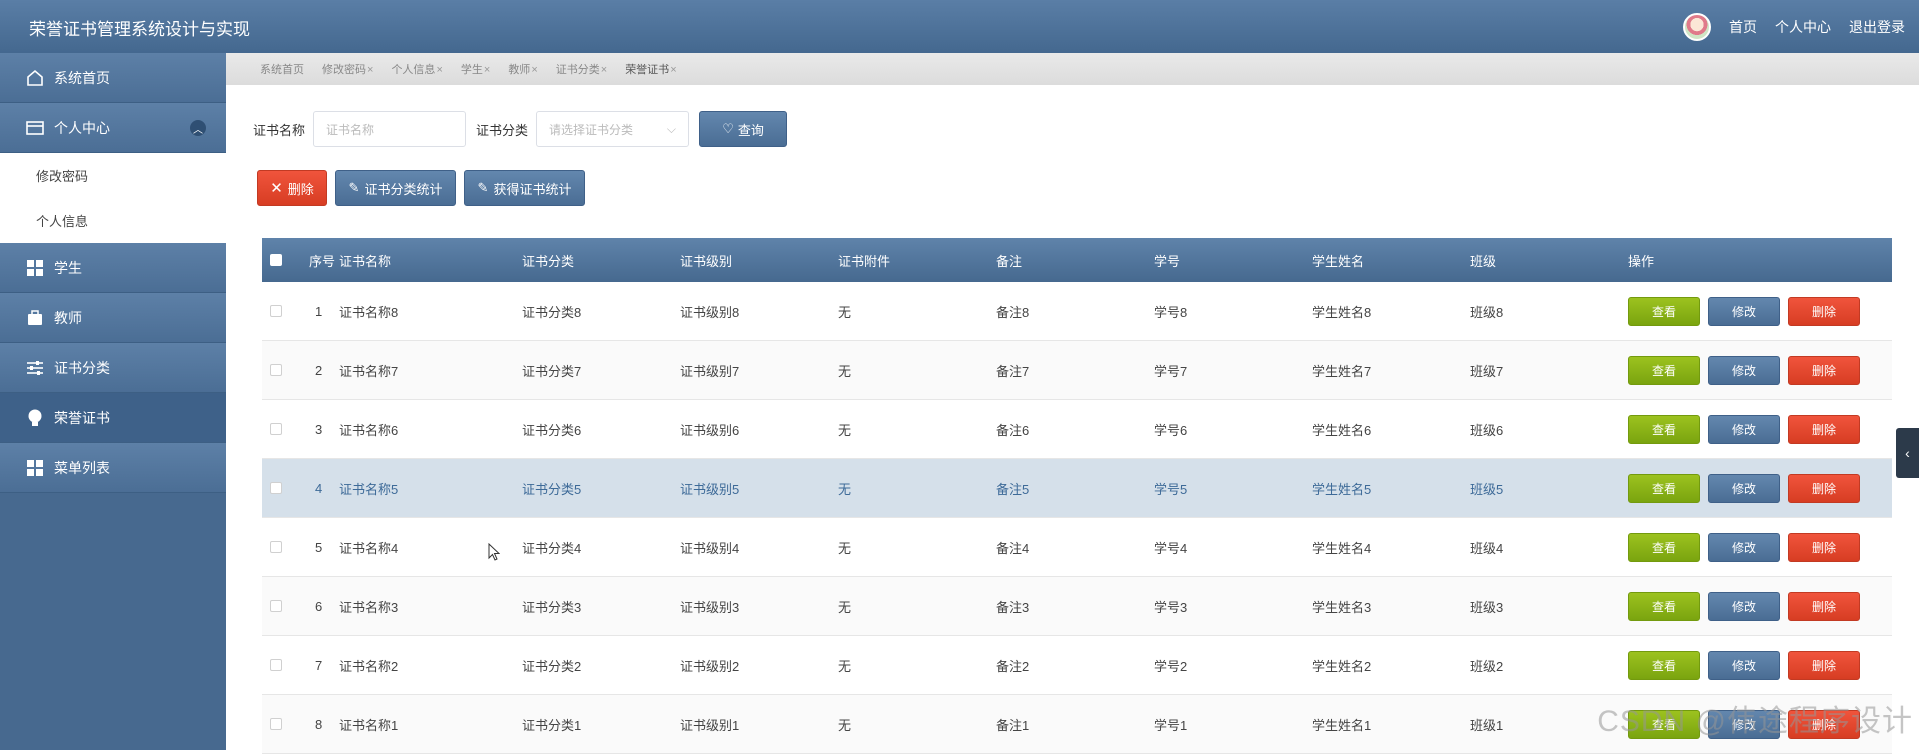 This screenshot has width=1919, height=754. I want to click on logout-link: 退出登录, so click(1877, 27).